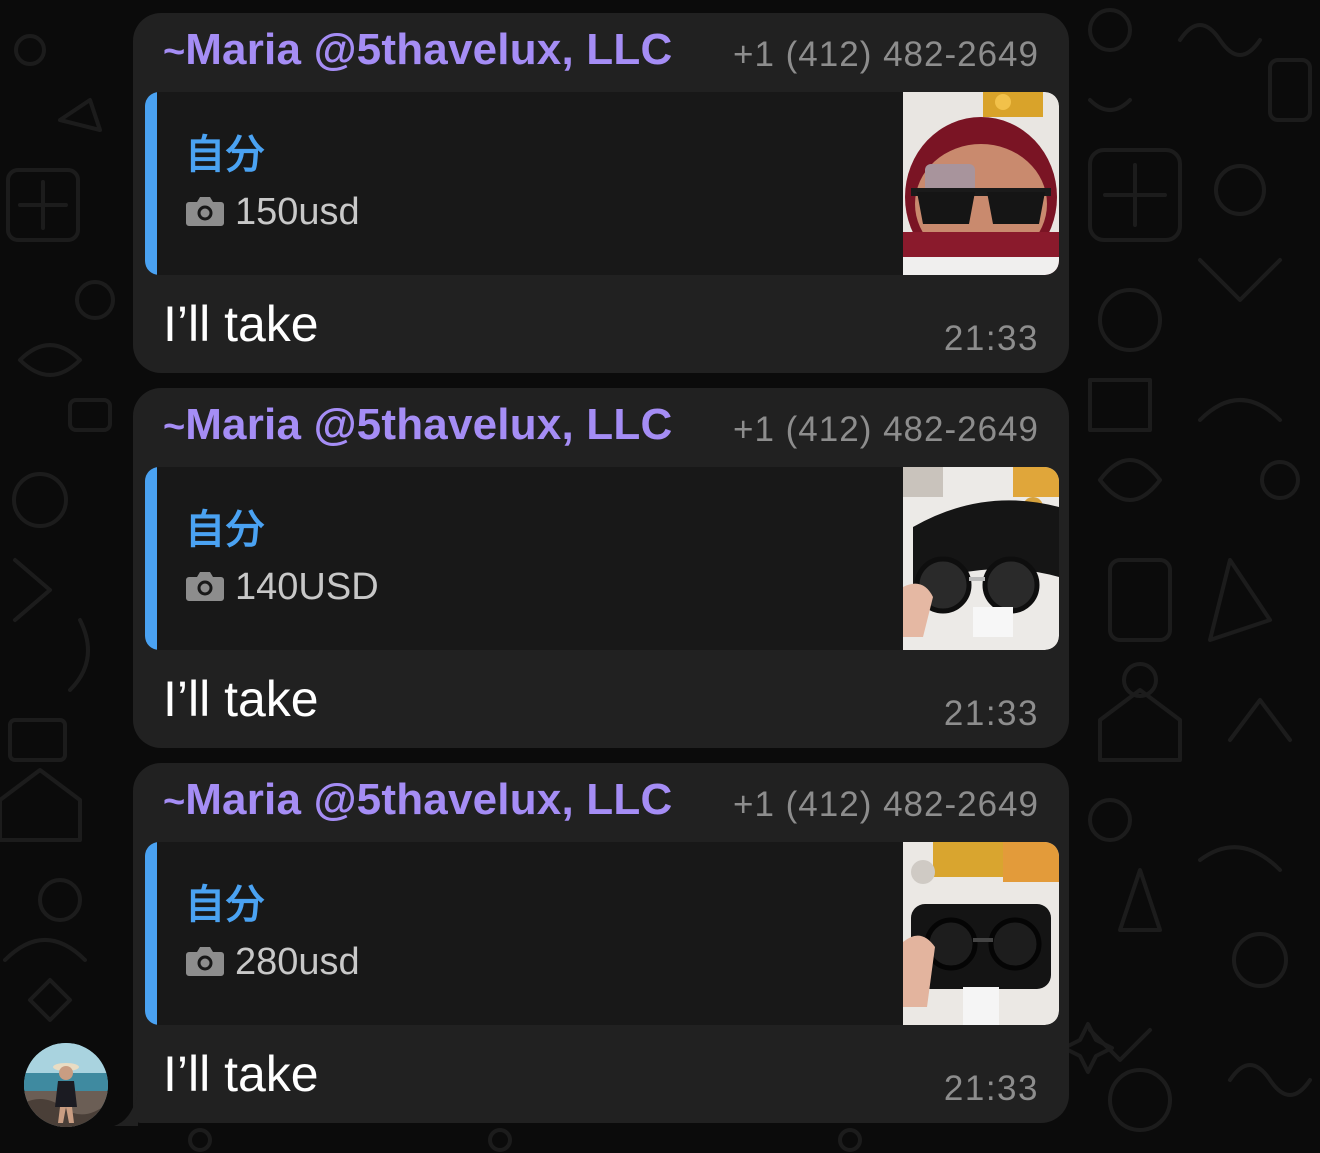  I want to click on reply-caption: 150usd, so click(272, 212).